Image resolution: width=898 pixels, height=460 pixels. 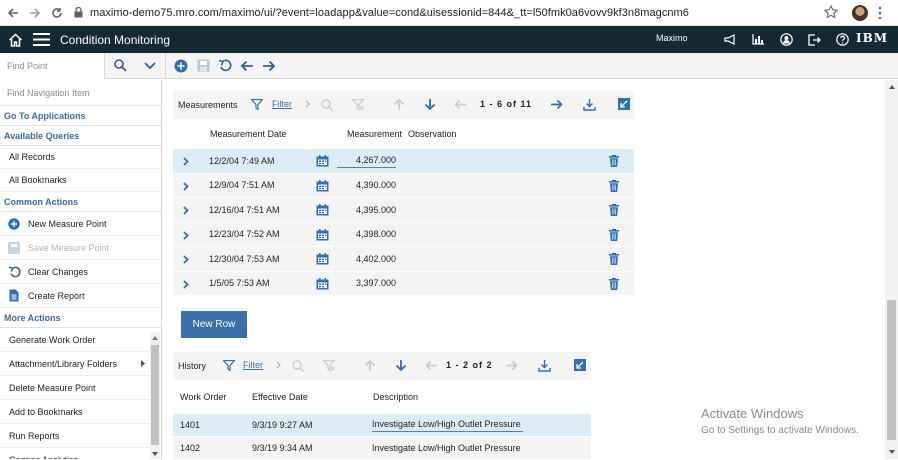 I want to click on find-navigation-input: Find Navigation Item, so click(x=80, y=93).